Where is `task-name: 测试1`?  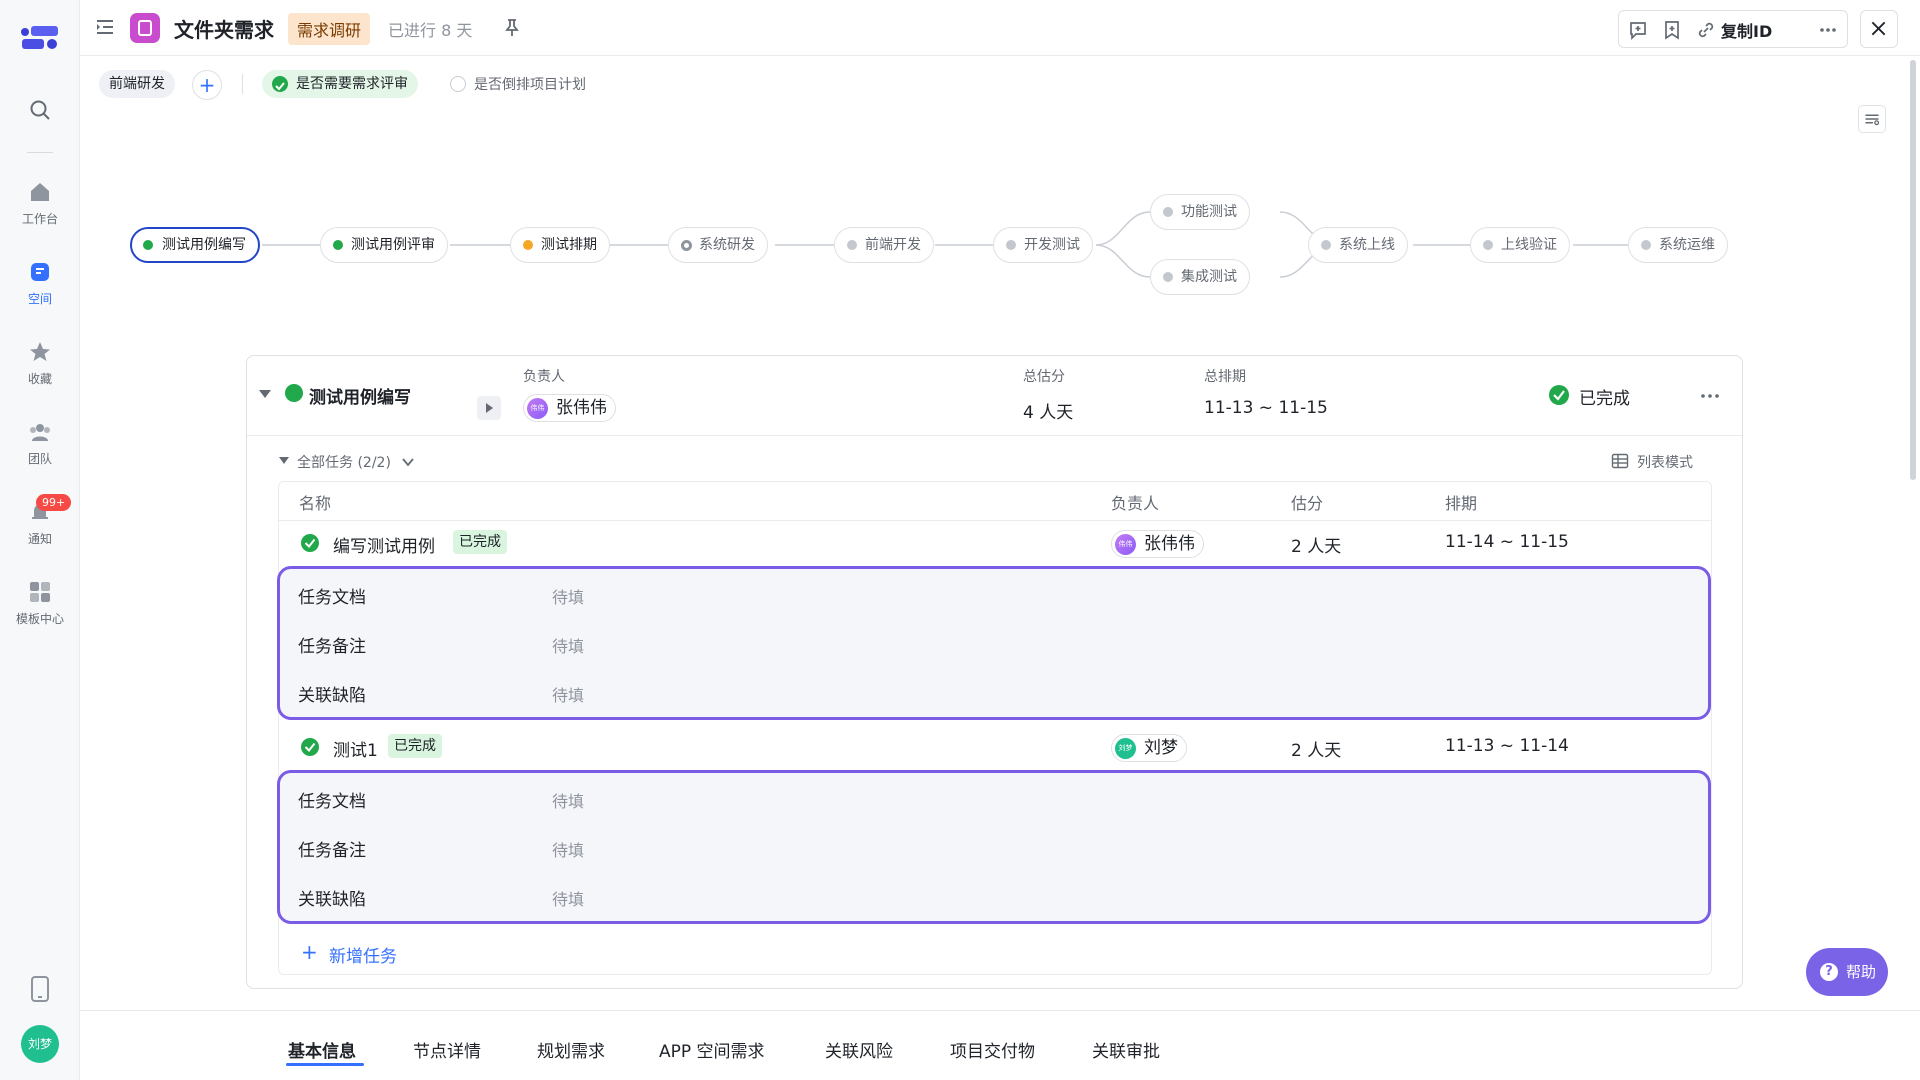
task-name: 测试1 is located at coordinates (355, 748).